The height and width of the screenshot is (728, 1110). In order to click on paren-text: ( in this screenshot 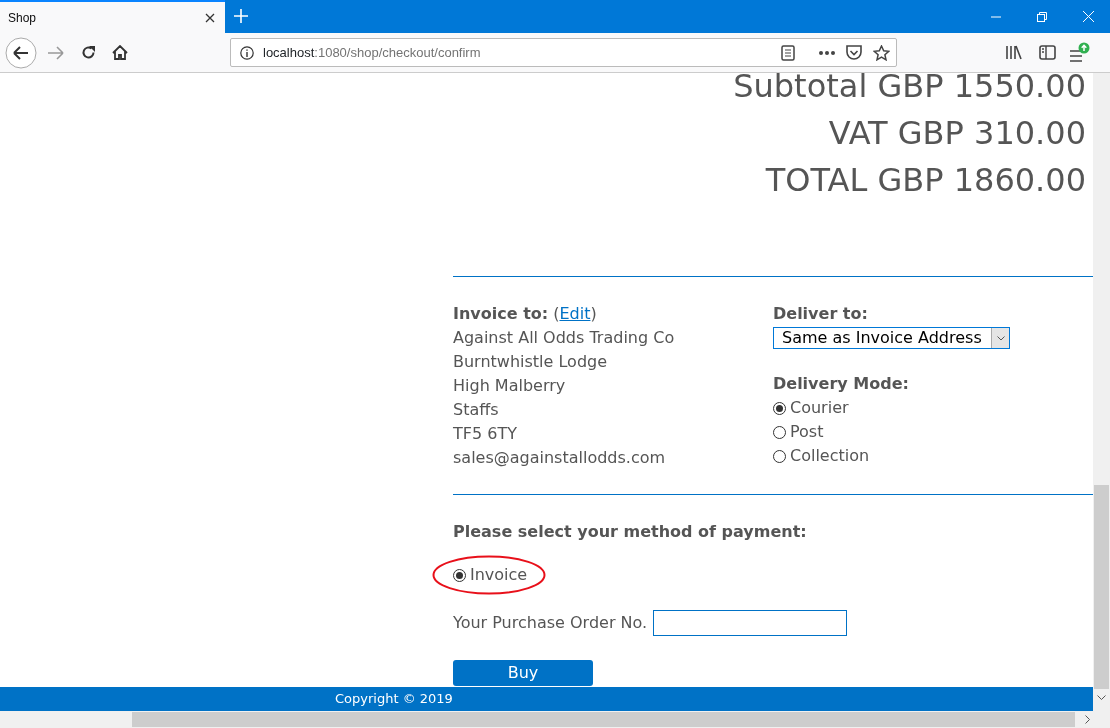, I will do `click(556, 314)`.